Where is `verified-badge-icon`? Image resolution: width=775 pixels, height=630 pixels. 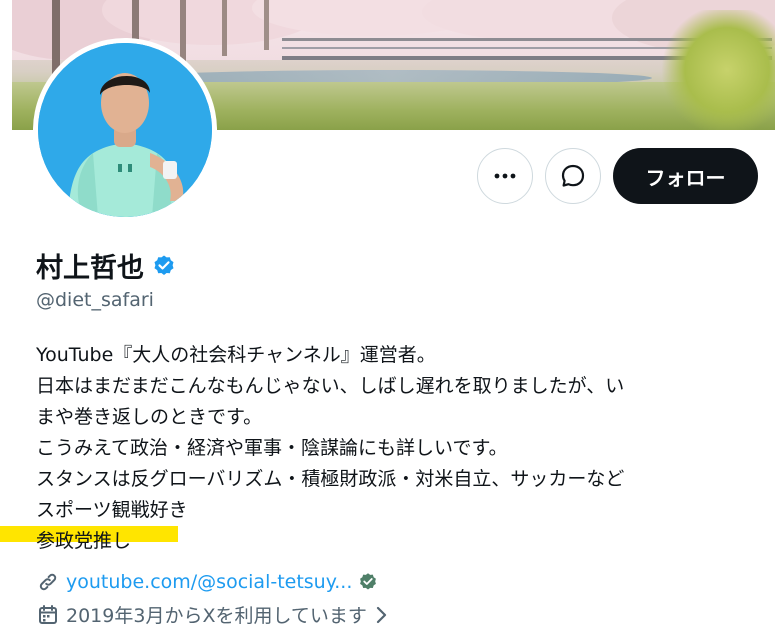 verified-badge-icon is located at coordinates (164, 266).